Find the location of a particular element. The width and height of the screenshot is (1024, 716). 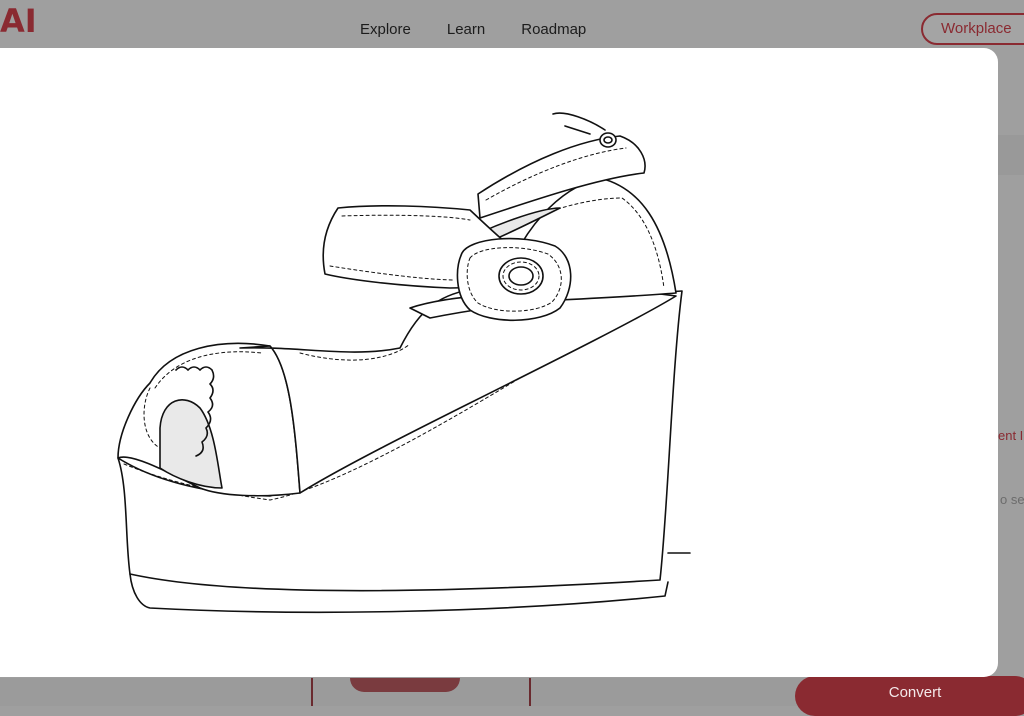

background-partial-placeholder: o se is located at coordinates (1012, 499).